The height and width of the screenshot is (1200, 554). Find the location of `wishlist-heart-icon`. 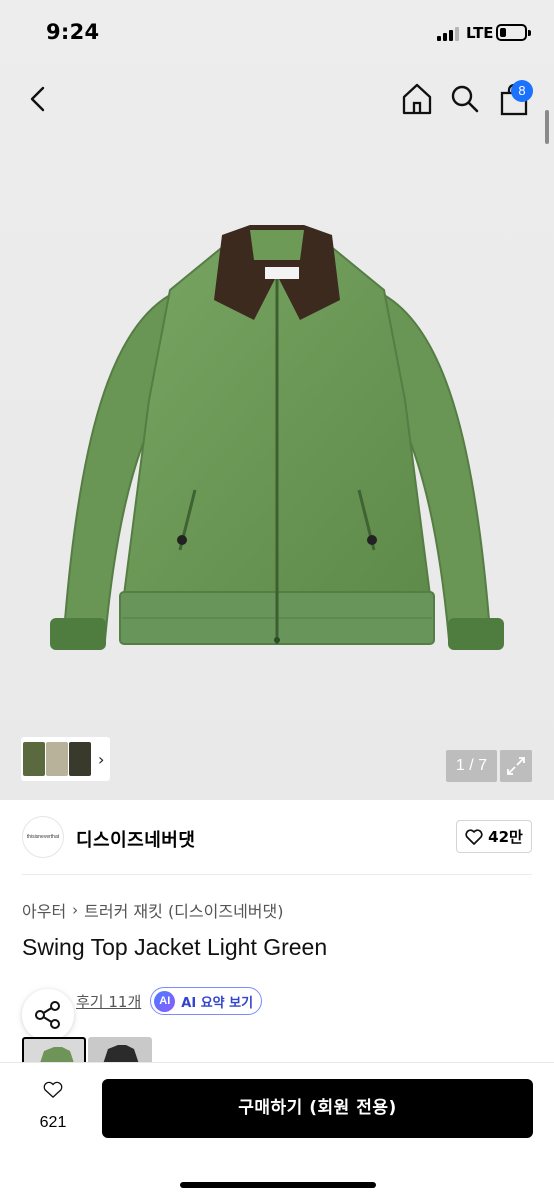

wishlist-heart-icon is located at coordinates (53, 1096).